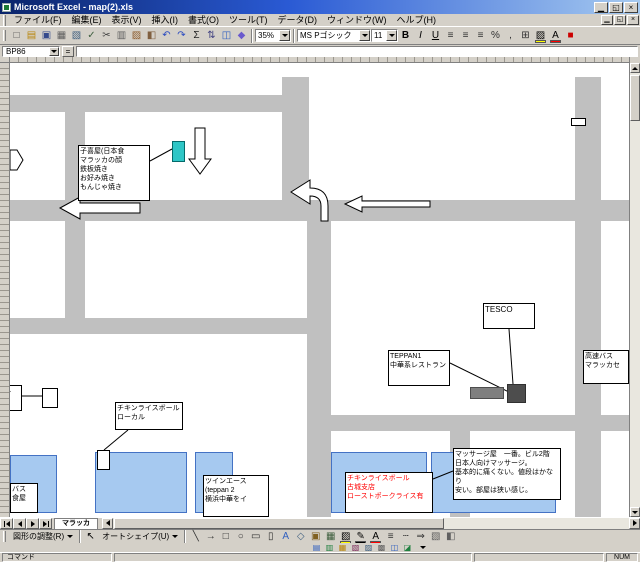 The width and height of the screenshot is (640, 562). Describe the element at coordinates (127, 20) in the screenshot. I see `menu-item-3: 表示(V)` at that location.